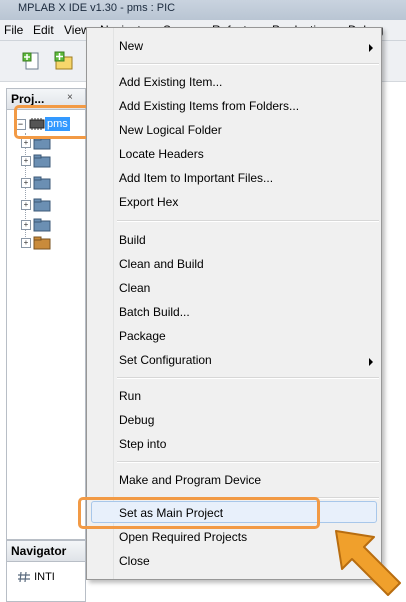  I want to click on menu-item-step-into: Step into, so click(142, 444).